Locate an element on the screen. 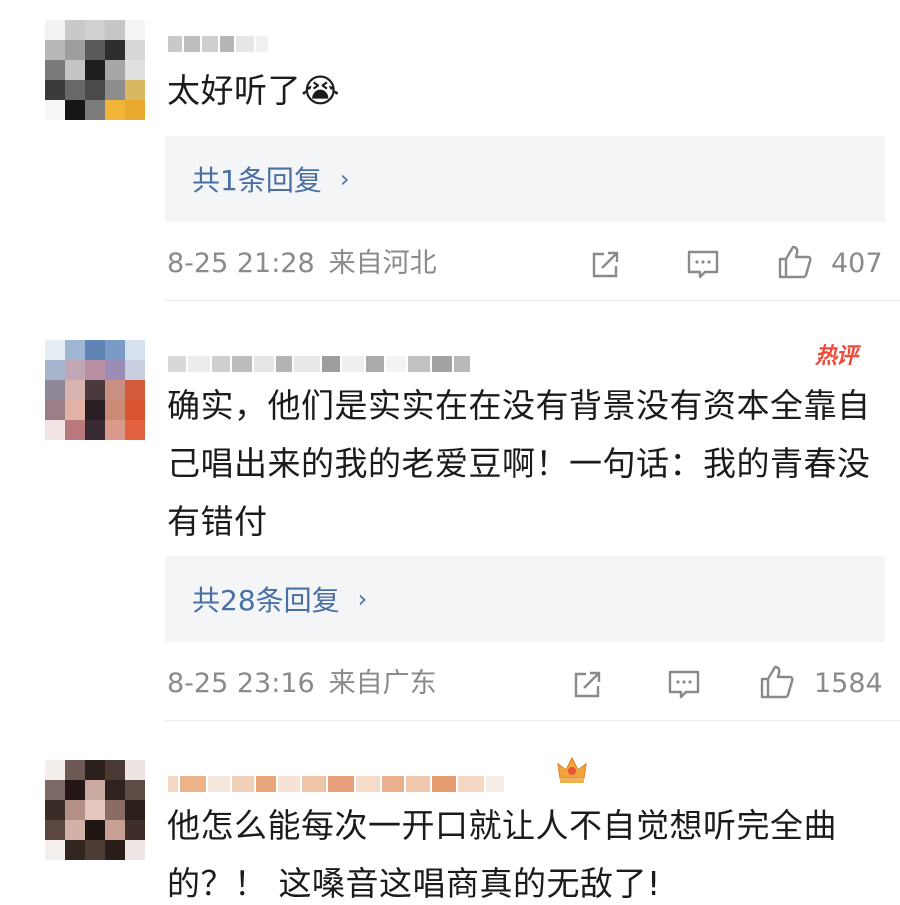  comment-text: 太好听了😭 is located at coordinates (254, 90).